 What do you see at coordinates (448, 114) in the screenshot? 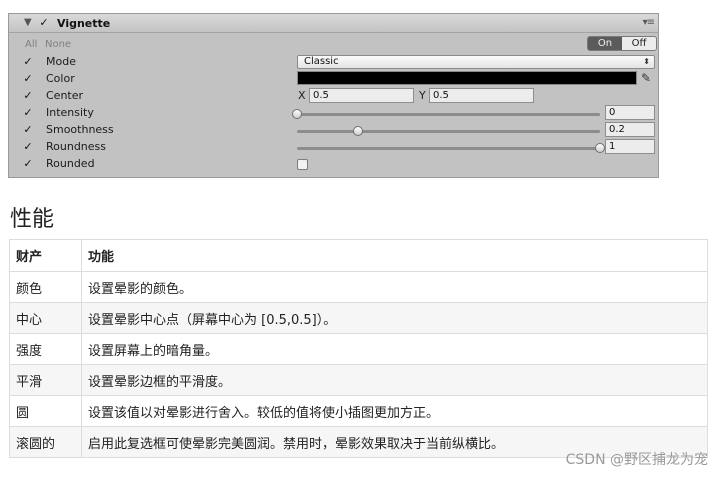
I see `intensity-slider-track` at bounding box center [448, 114].